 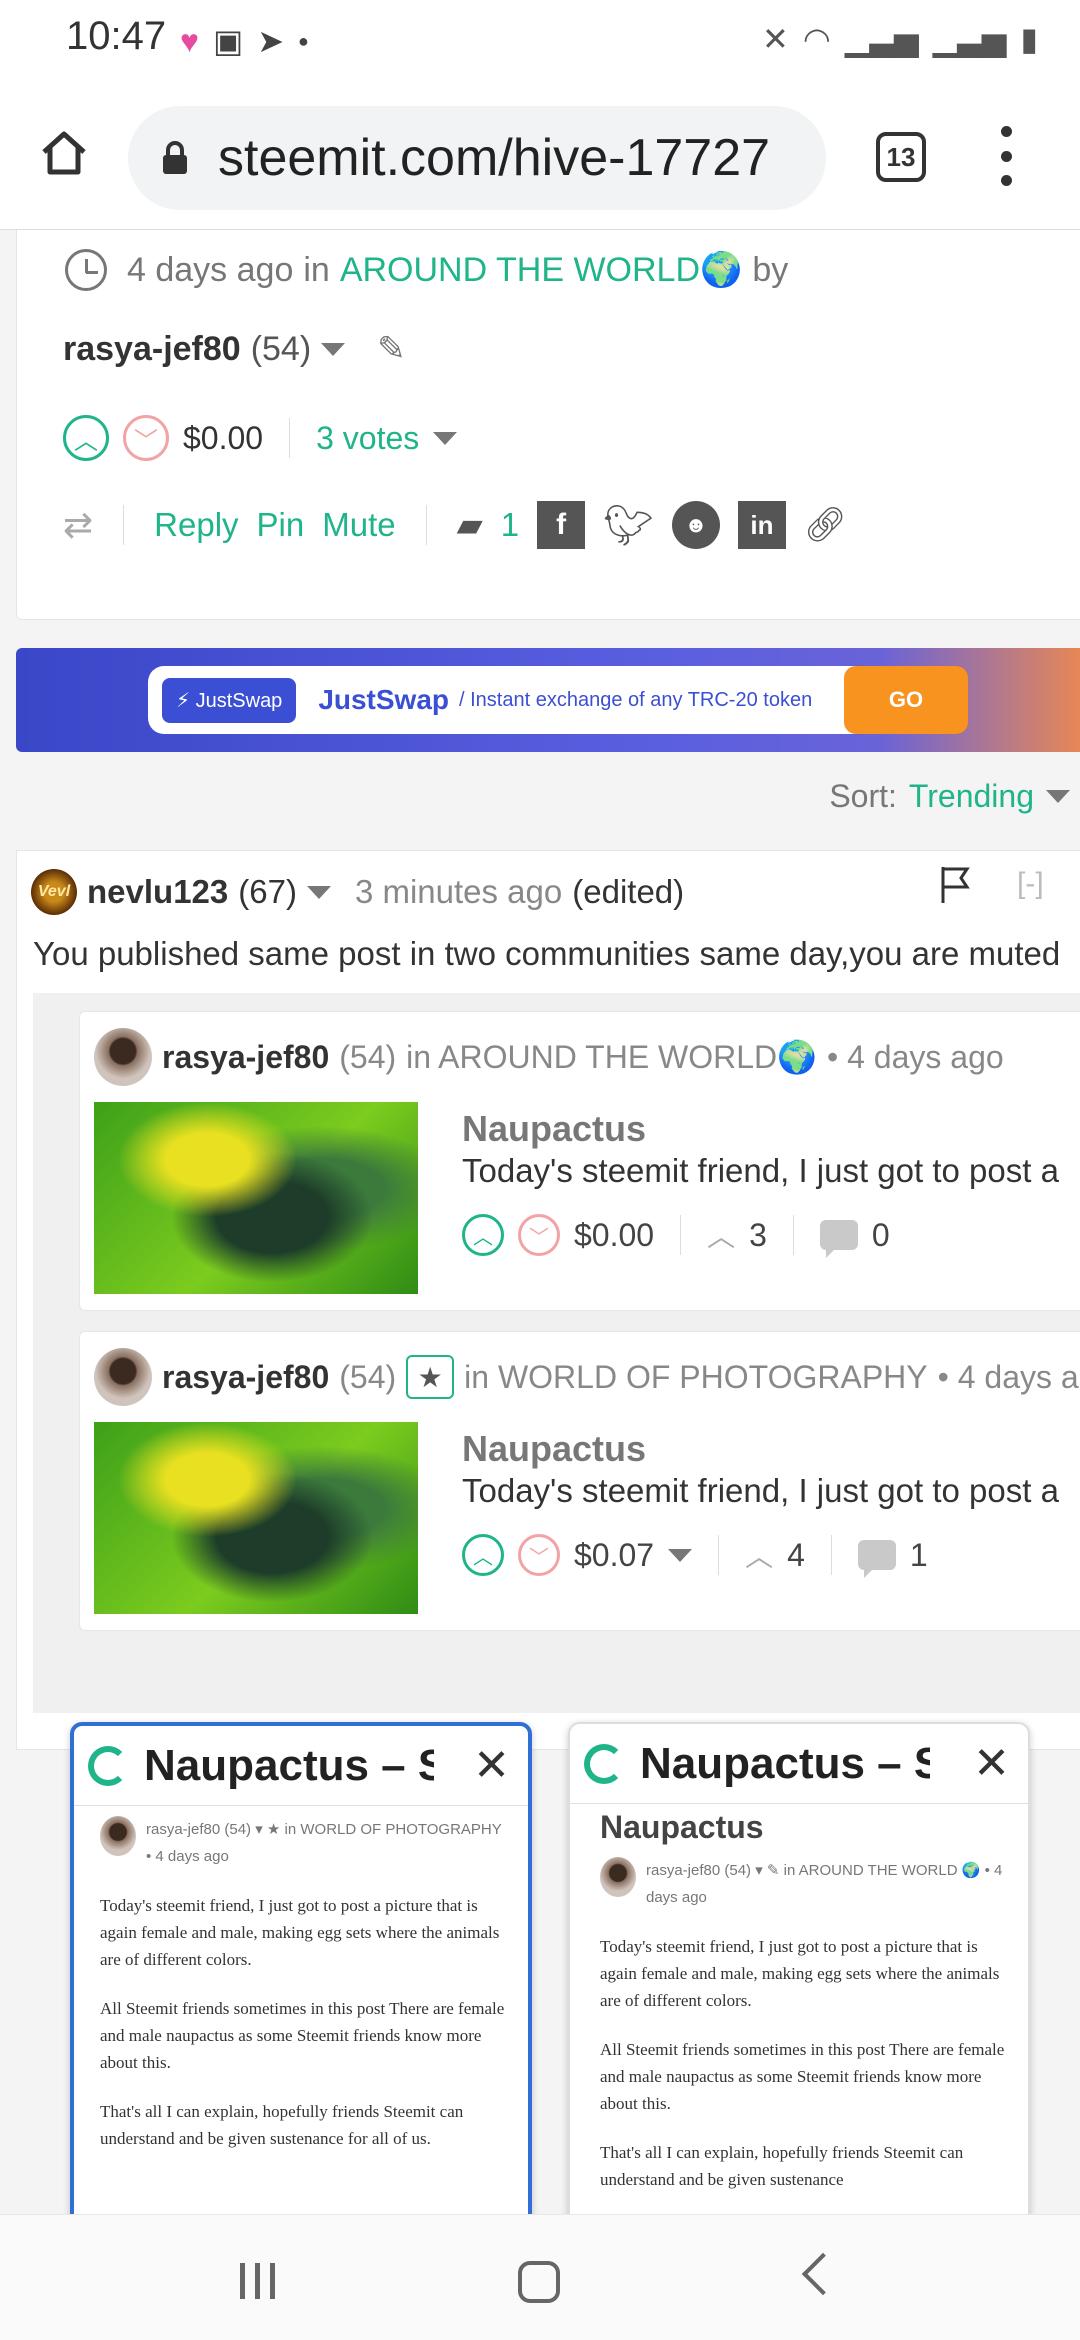 What do you see at coordinates (901, 157) in the screenshot?
I see `tab-switcher-button: 13` at bounding box center [901, 157].